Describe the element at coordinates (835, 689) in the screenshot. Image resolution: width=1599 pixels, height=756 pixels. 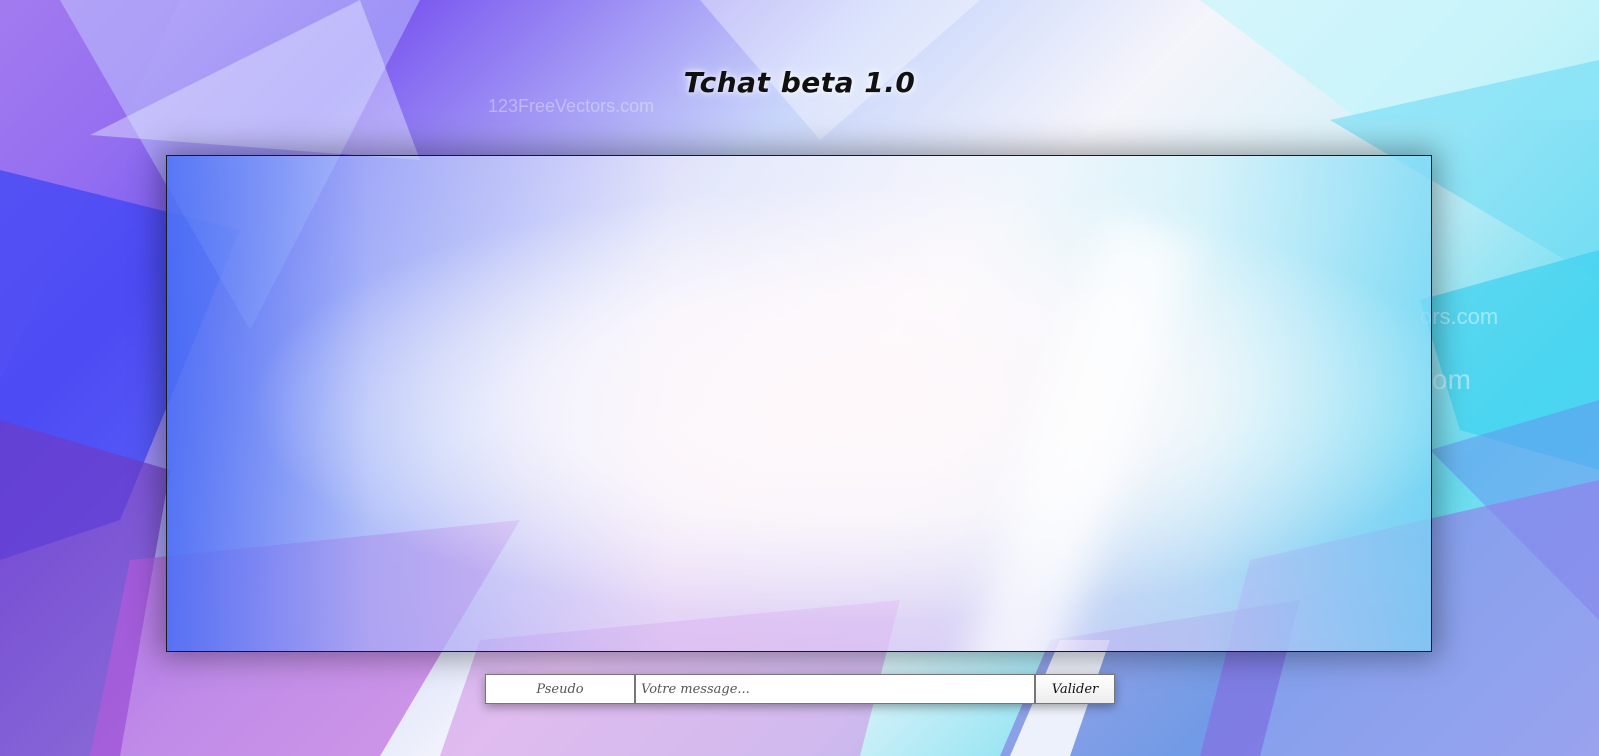
I see `message-input` at that location.